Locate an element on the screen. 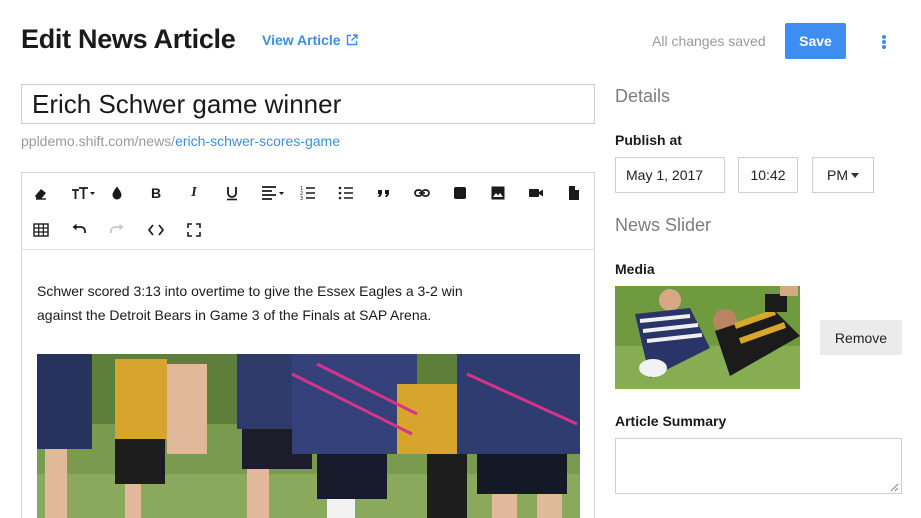  article-summary-label: Article Summary is located at coordinates (671, 421).